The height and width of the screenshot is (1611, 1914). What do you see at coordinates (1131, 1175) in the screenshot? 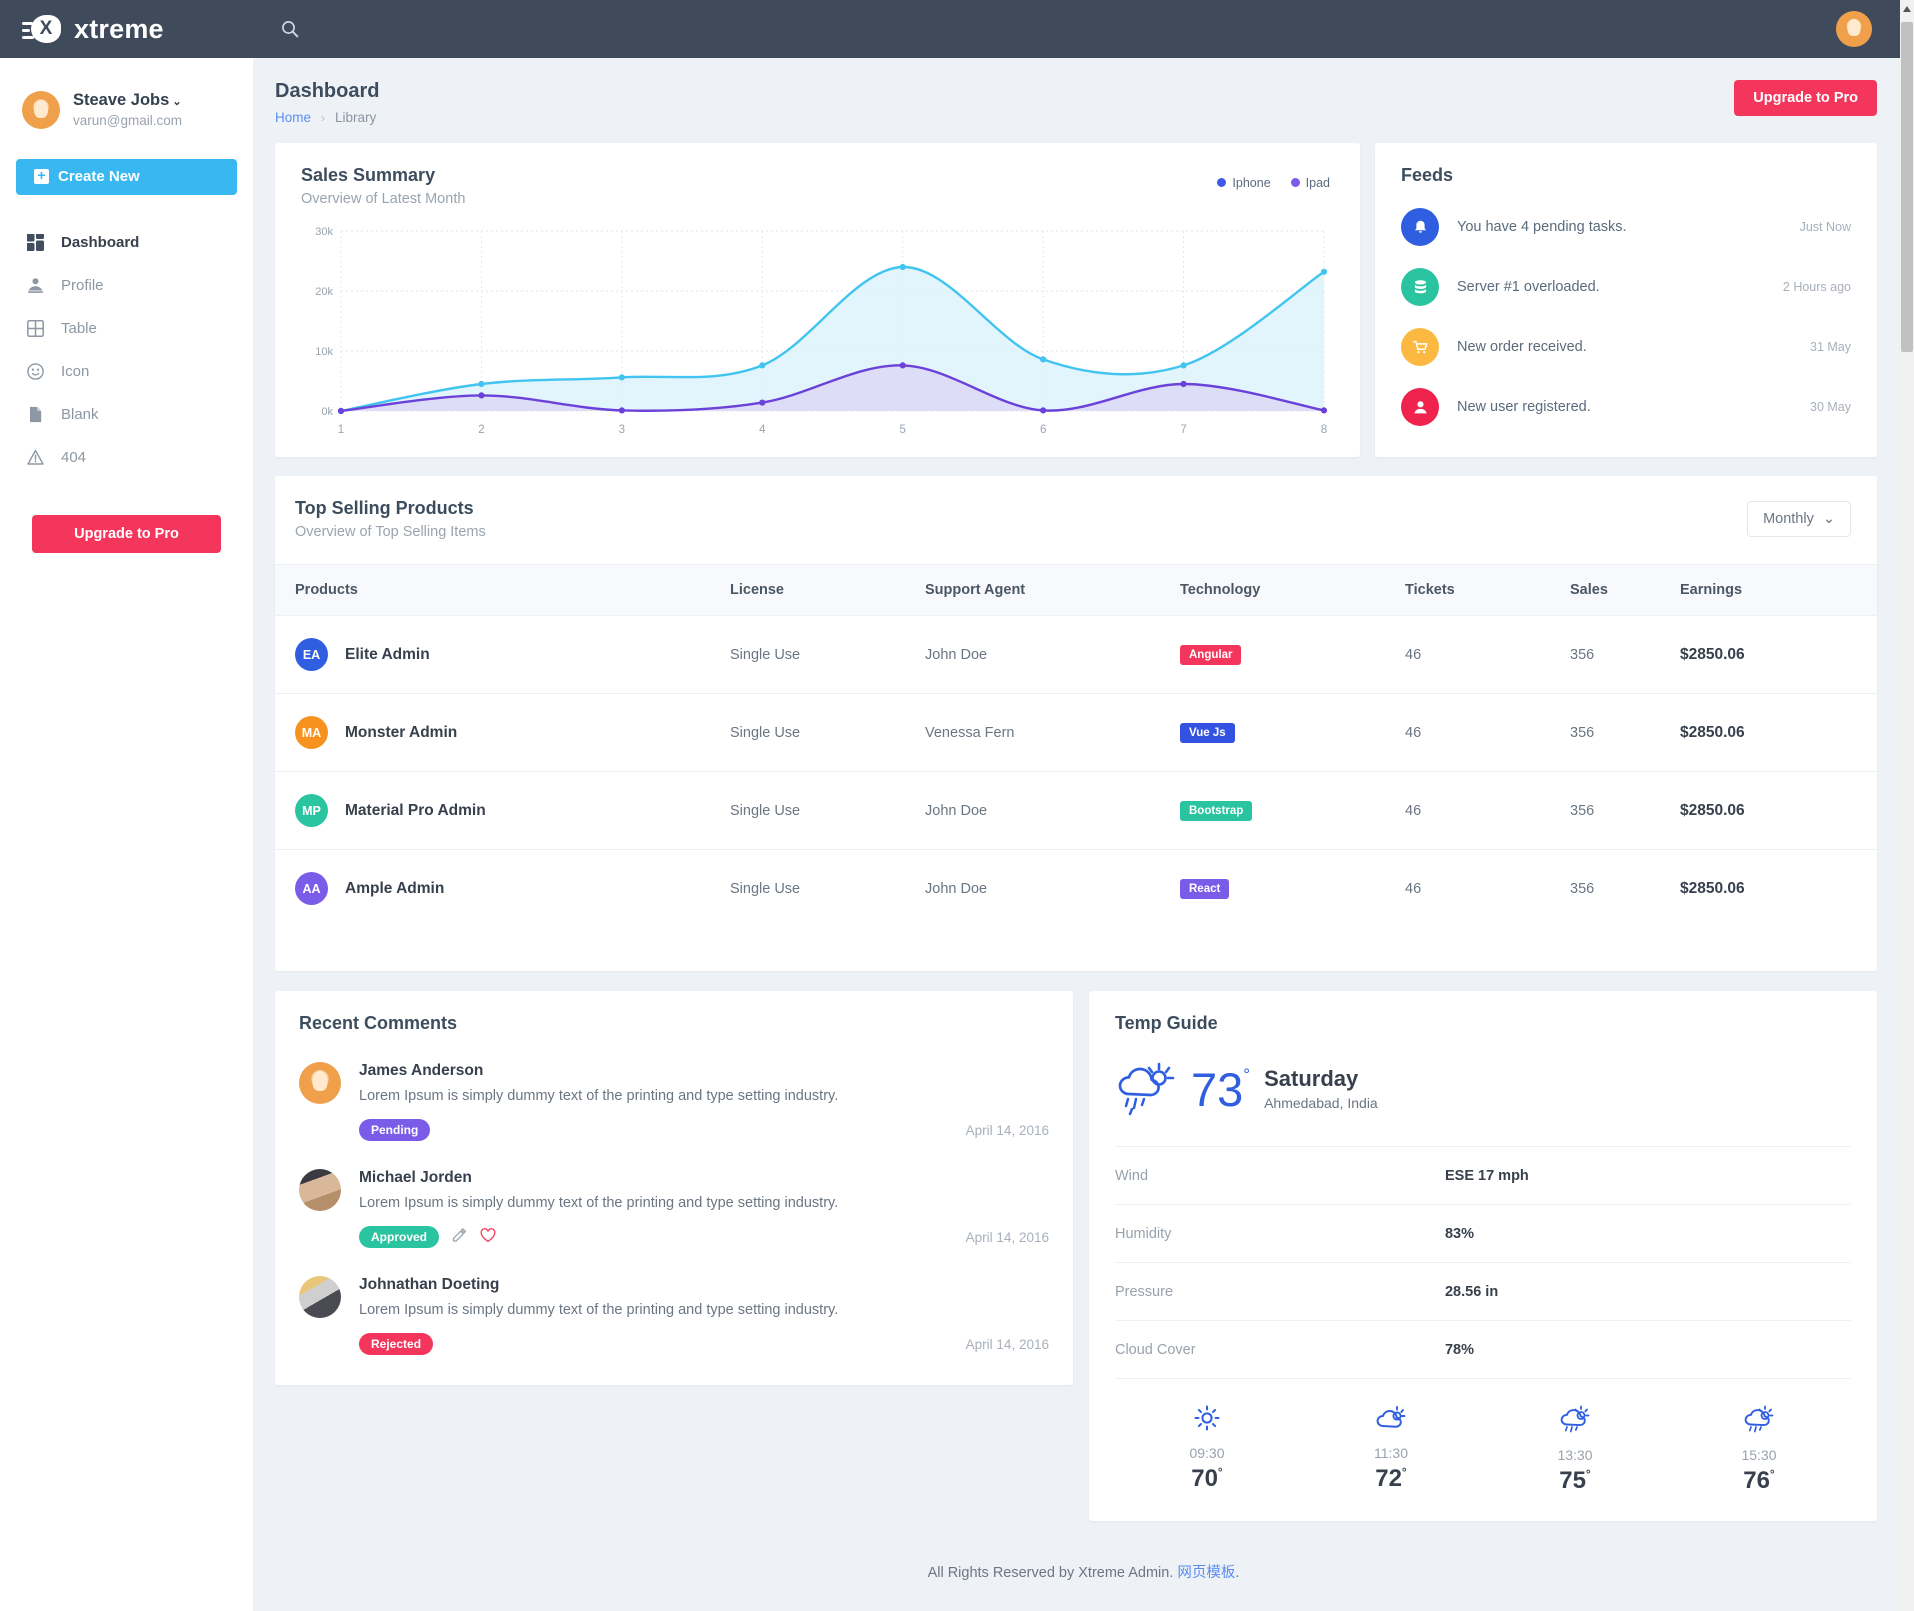
I see `weather-detail-key: Wind` at bounding box center [1131, 1175].